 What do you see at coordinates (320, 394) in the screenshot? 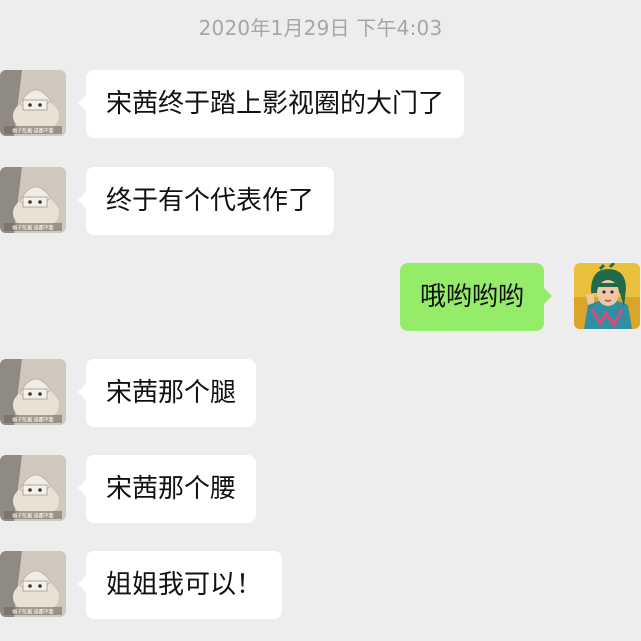
I see `message-row: 帽子乱戴 道都不要 宋茜那个腿` at bounding box center [320, 394].